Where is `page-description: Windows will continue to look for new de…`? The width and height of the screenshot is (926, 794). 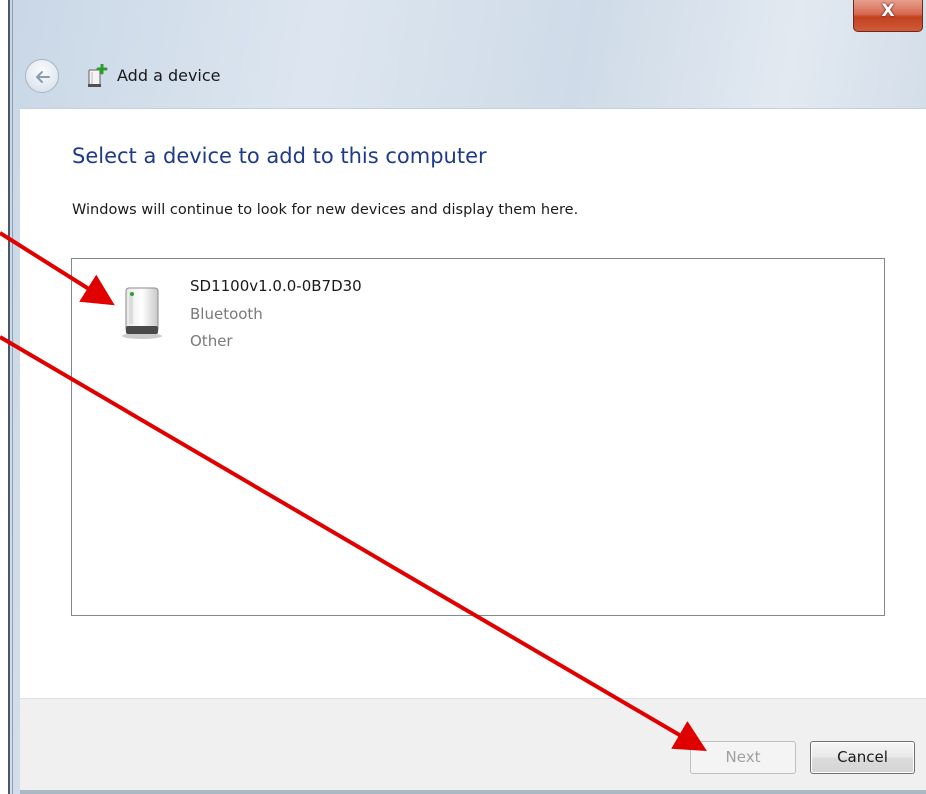
page-description: Windows will continue to look for new de… is located at coordinates (325, 210).